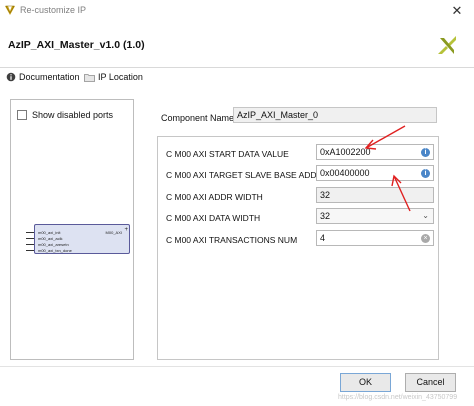 The height and width of the screenshot is (406, 474). Describe the element at coordinates (113, 232) in the screenshot. I see `port-label: M00_AXI` at that location.